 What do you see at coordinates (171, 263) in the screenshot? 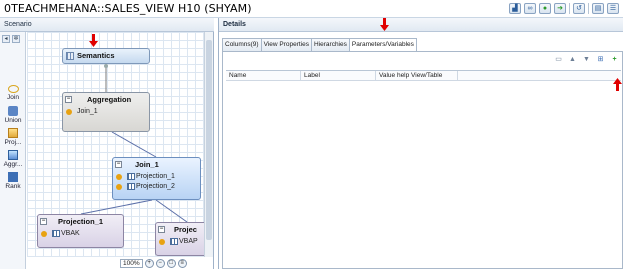
I see `fit-icon: □` at bounding box center [171, 263].